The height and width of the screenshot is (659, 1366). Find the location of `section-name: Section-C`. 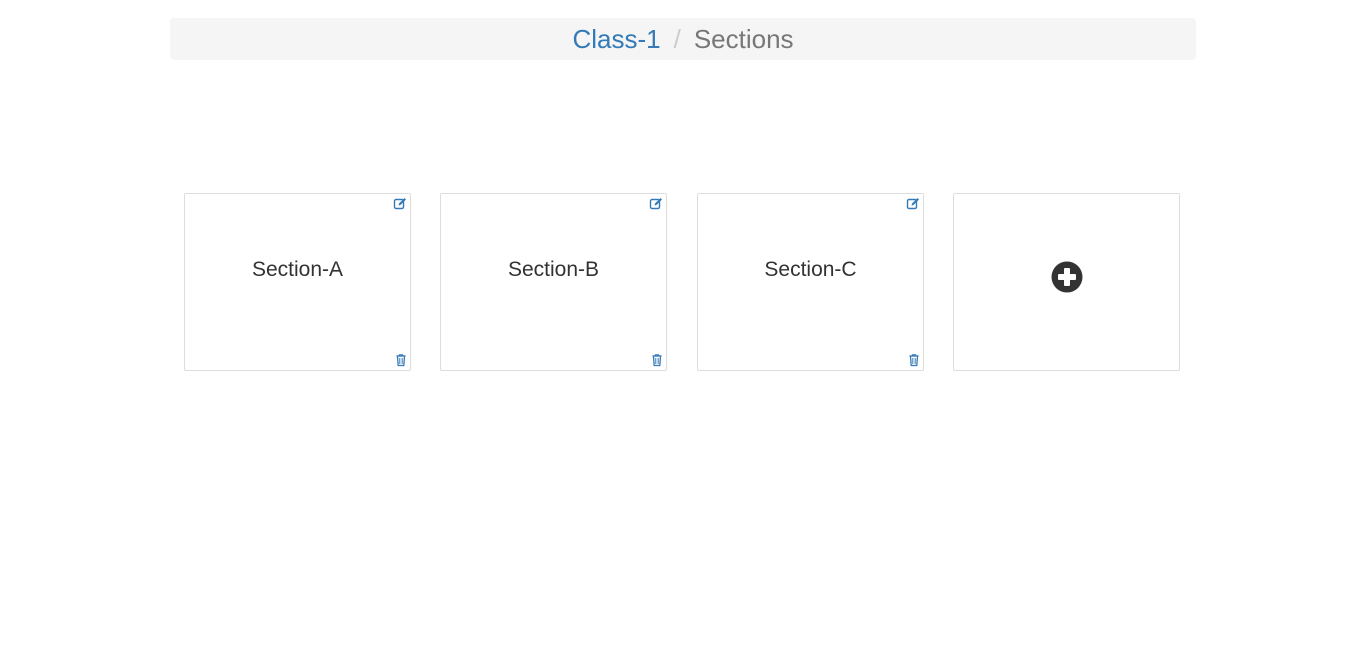

section-name: Section-C is located at coordinates (810, 269).